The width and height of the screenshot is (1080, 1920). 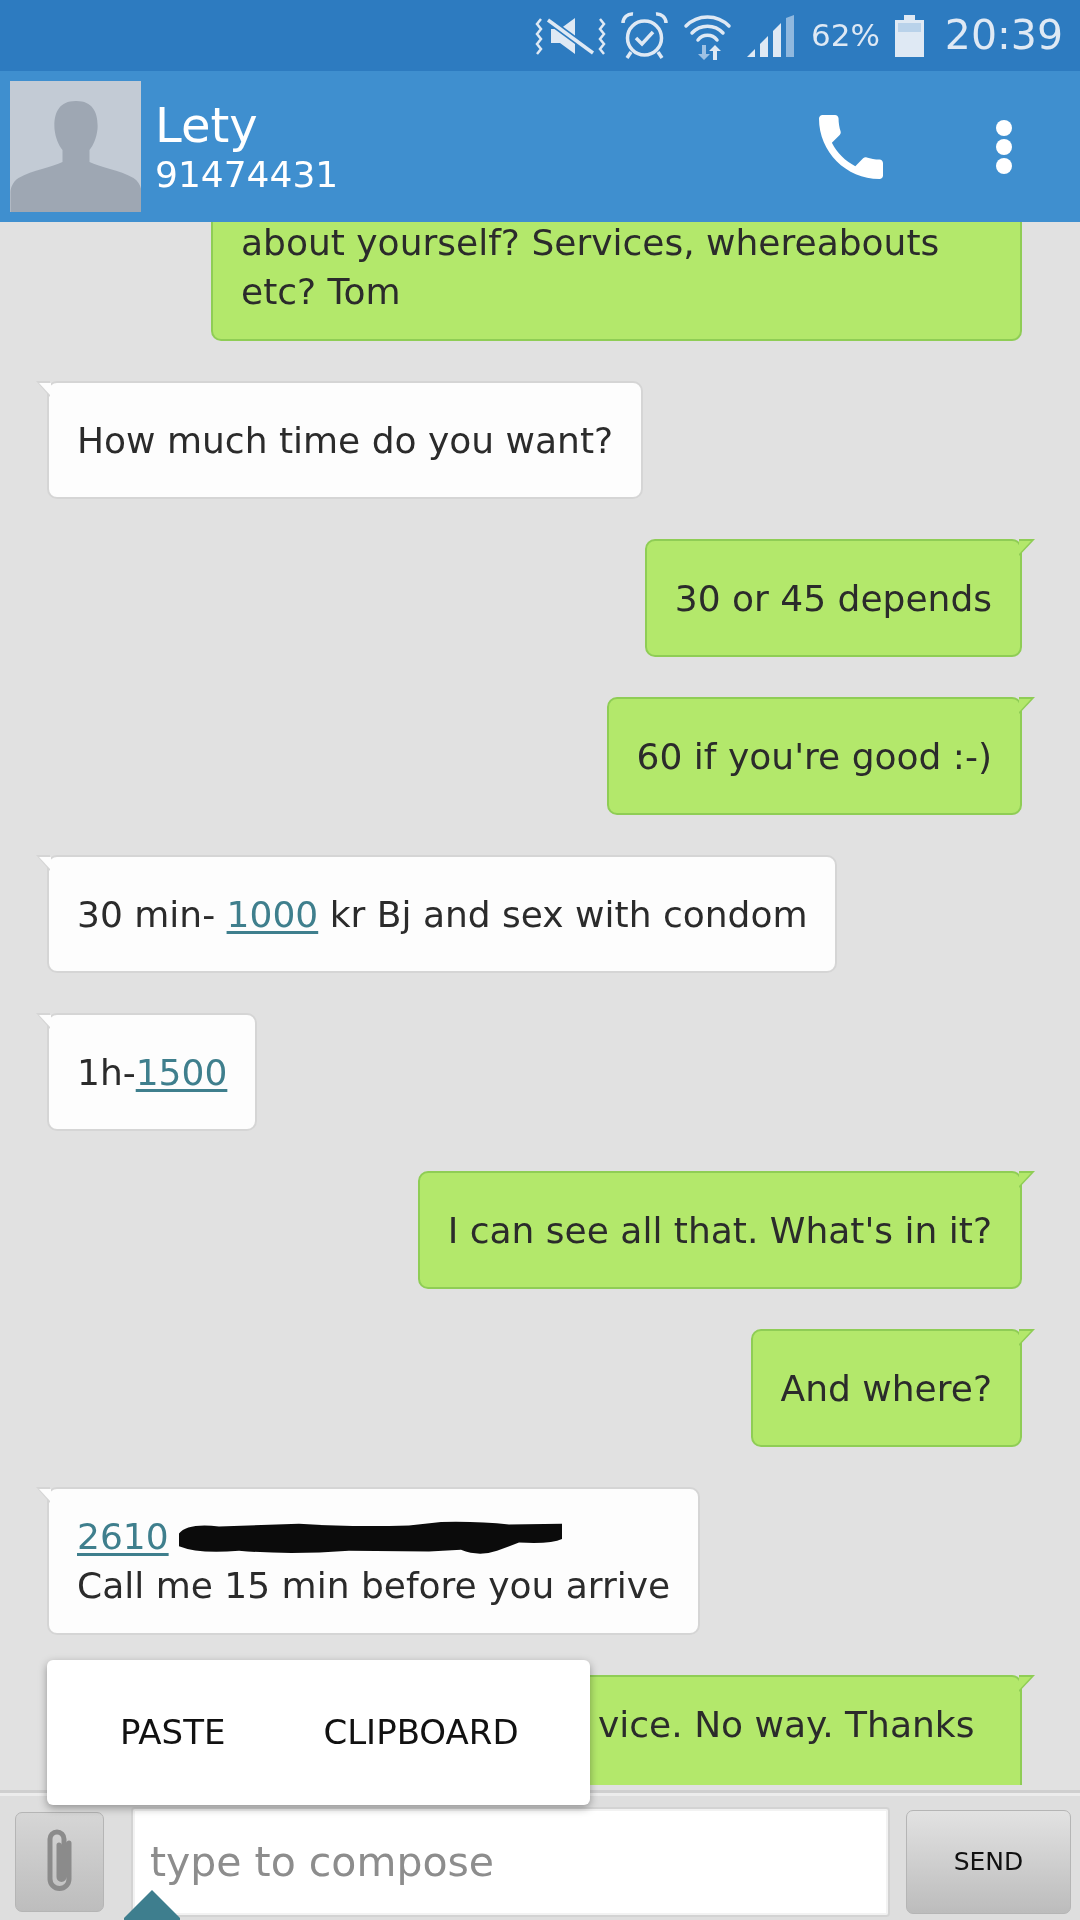 I want to click on number-link: 1500, so click(x=181, y=1072).